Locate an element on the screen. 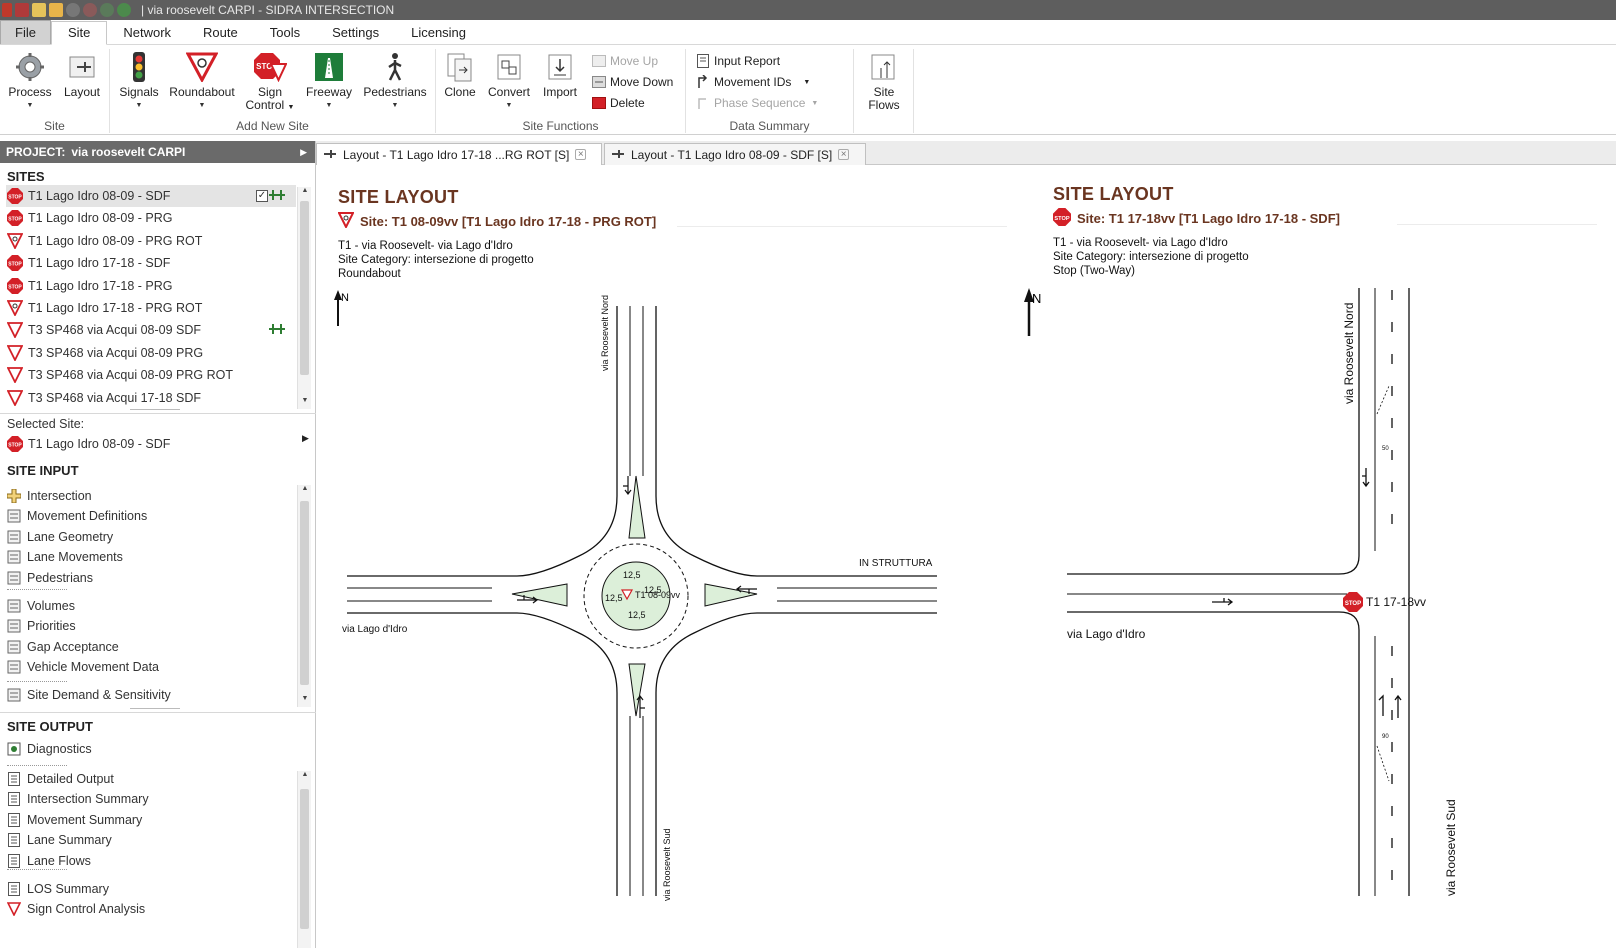  input-report-button: Input Report is located at coordinates (738, 61).